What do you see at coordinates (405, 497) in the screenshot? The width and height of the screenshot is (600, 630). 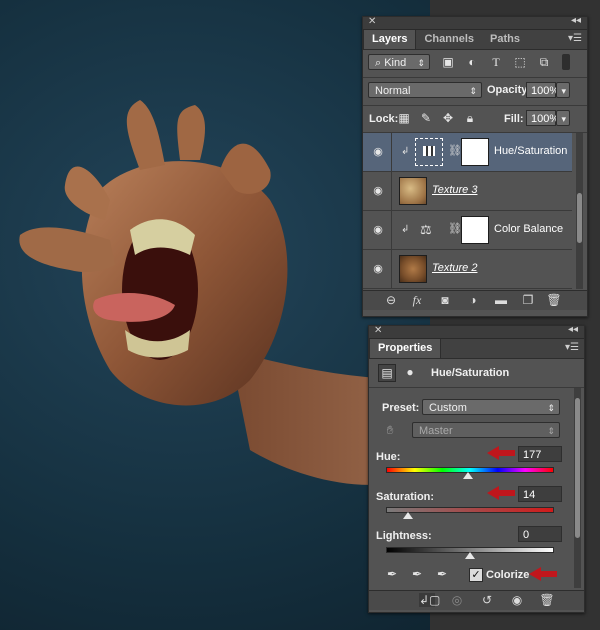 I see `saturation-label: Saturation:` at bounding box center [405, 497].